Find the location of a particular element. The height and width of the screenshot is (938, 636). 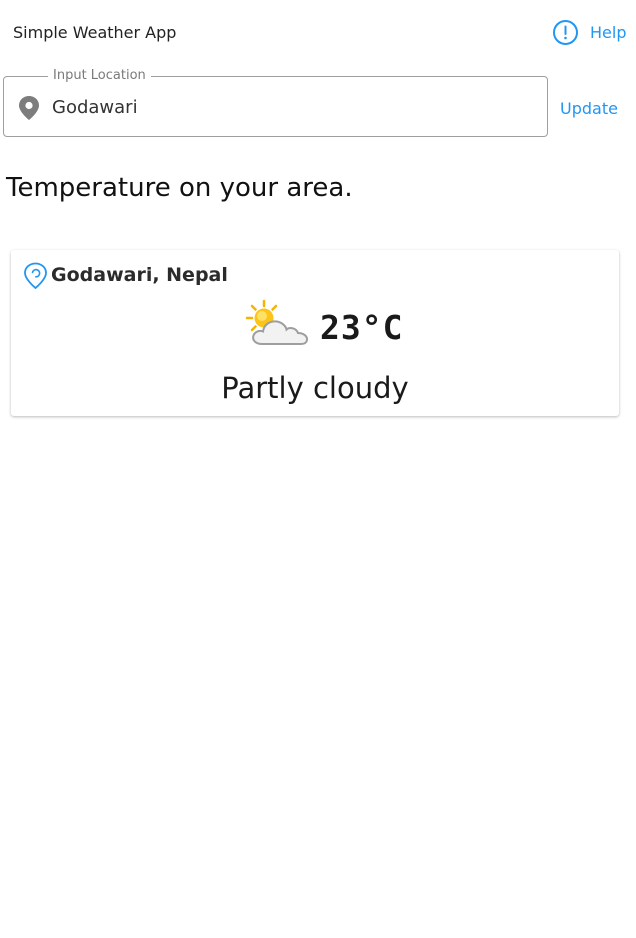

update-button: Update is located at coordinates (589, 108).